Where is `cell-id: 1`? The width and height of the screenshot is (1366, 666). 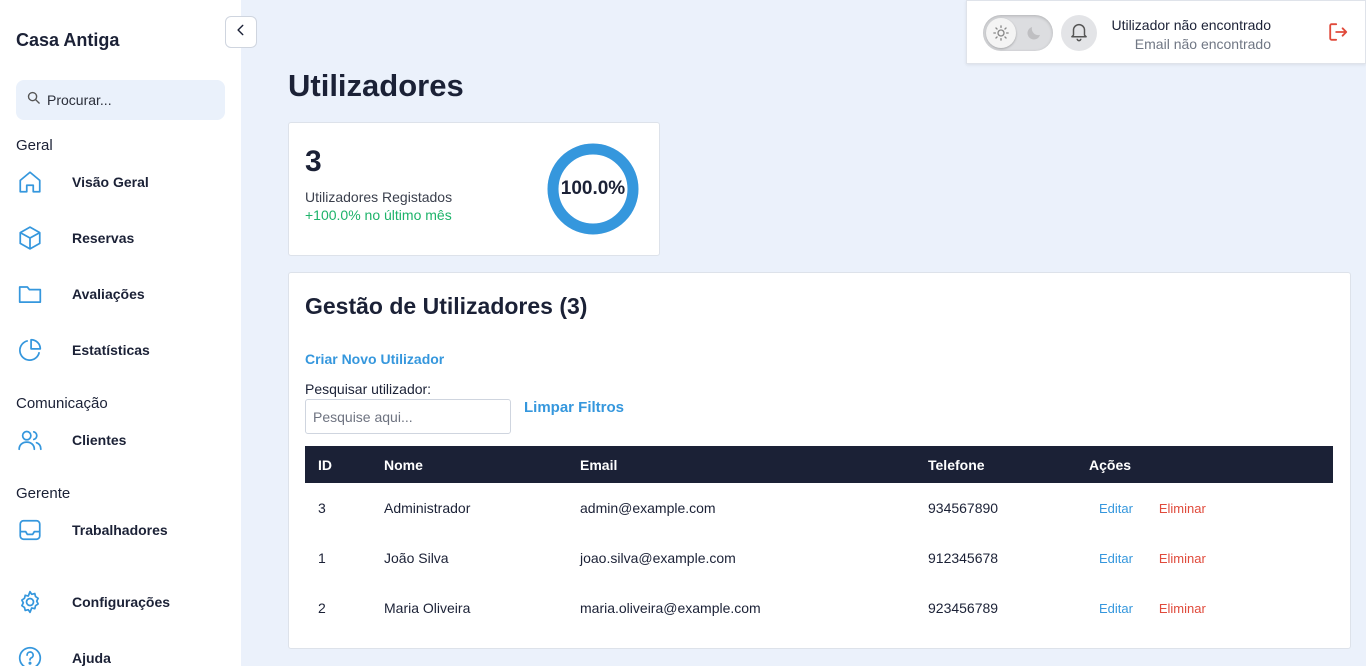
cell-id: 1 is located at coordinates (322, 558).